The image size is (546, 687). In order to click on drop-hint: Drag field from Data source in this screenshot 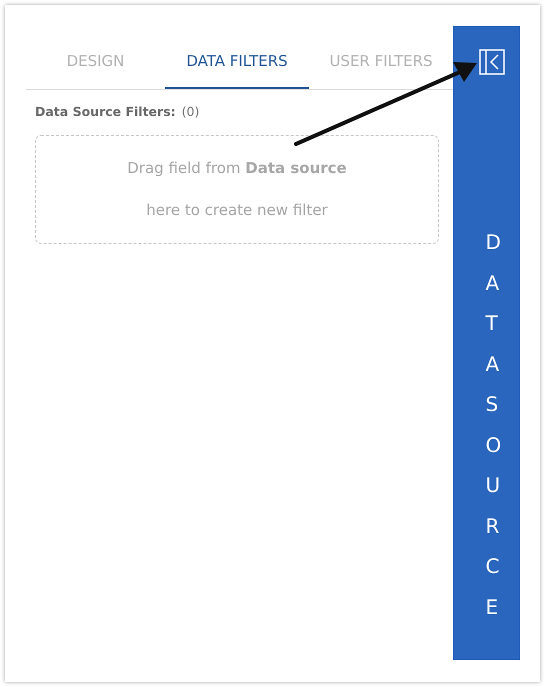, I will do `click(237, 168)`.